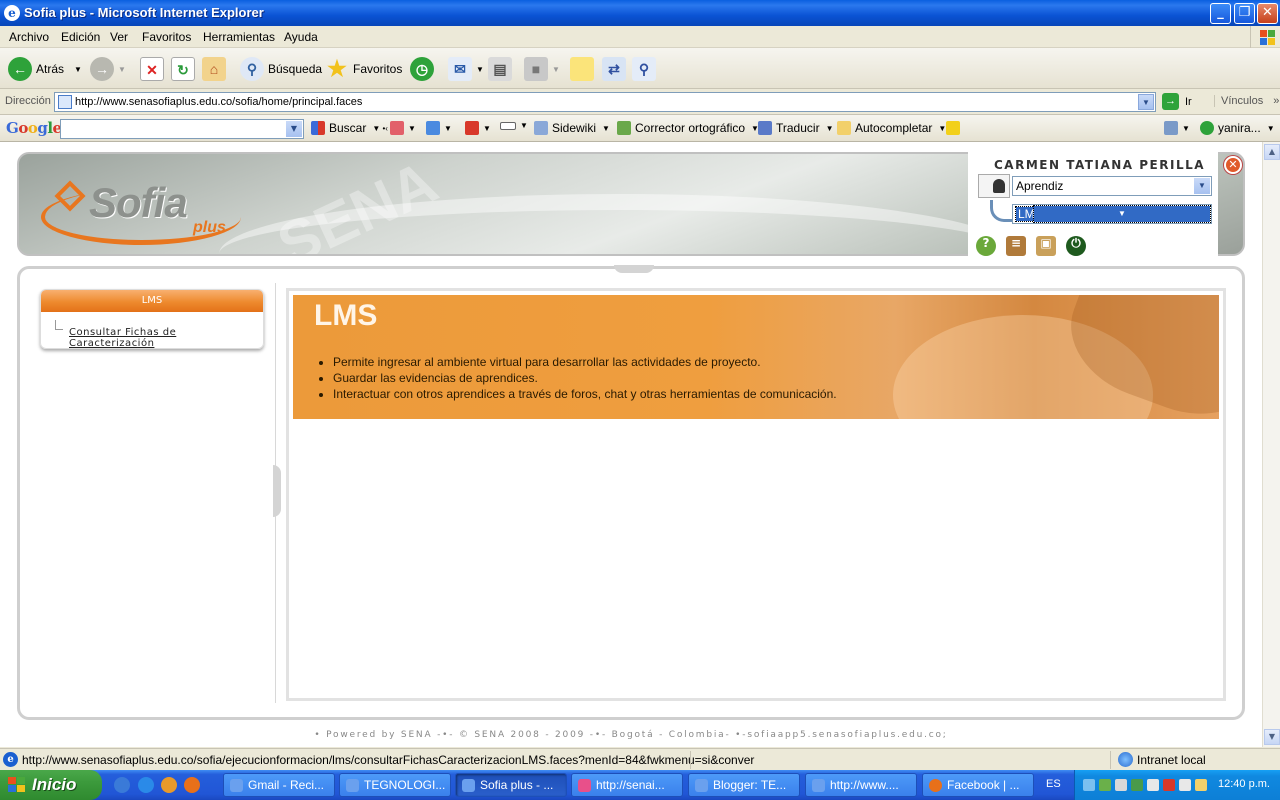  I want to click on ie-icon, so click(236, 785).